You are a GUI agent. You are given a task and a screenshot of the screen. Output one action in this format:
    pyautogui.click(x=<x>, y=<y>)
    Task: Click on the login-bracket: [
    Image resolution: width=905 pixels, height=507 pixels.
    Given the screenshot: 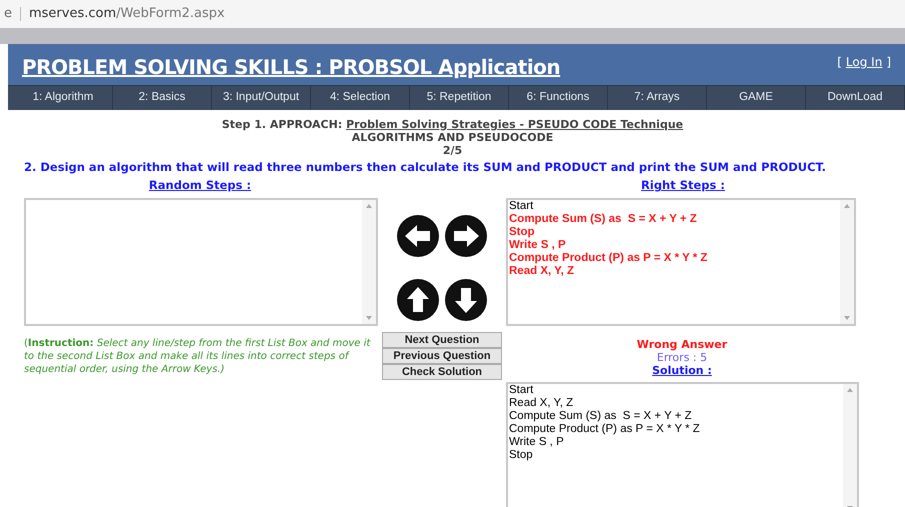 What is the action you would take?
    pyautogui.click(x=839, y=62)
    